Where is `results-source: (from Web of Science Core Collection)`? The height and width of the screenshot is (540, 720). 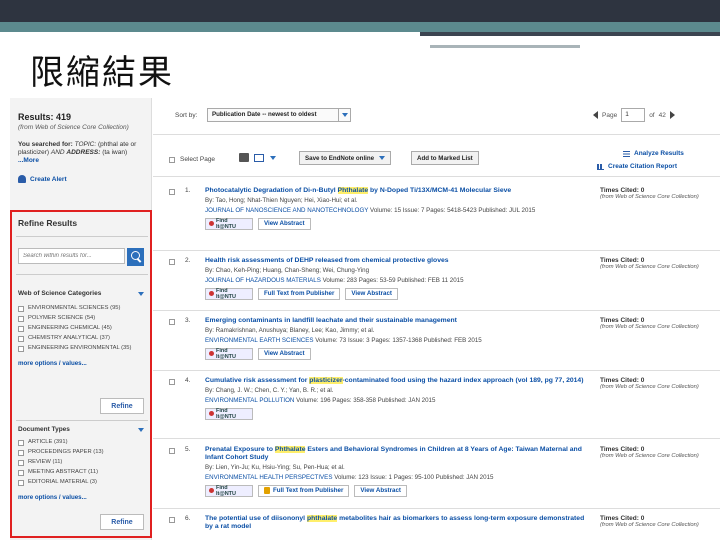
results-source: (from Web of Science Core Collection) is located at coordinates (73, 127).